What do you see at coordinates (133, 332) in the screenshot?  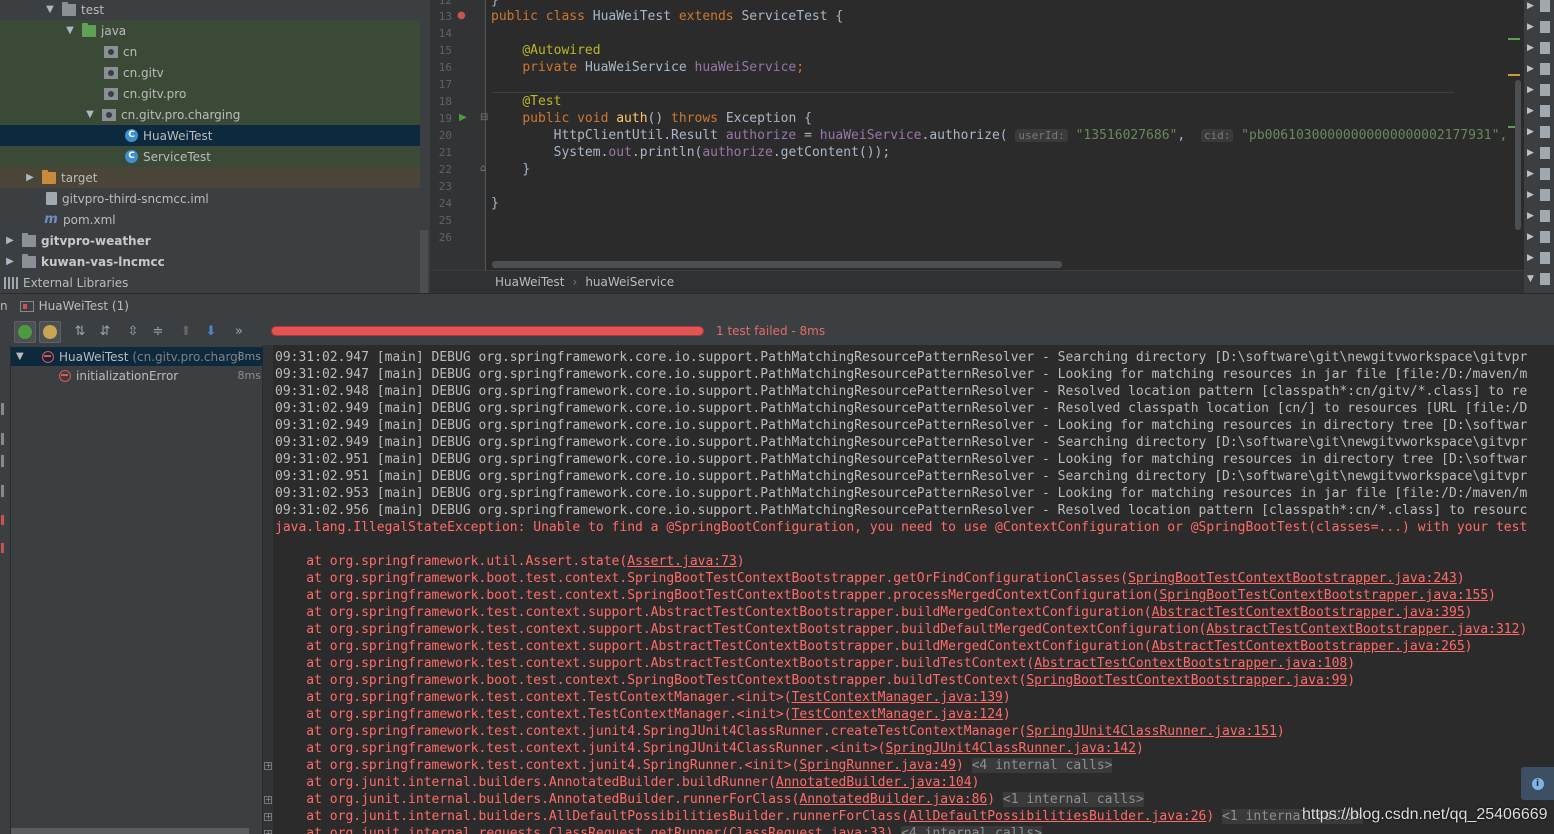 I see `expand-all-button: ⇳` at bounding box center [133, 332].